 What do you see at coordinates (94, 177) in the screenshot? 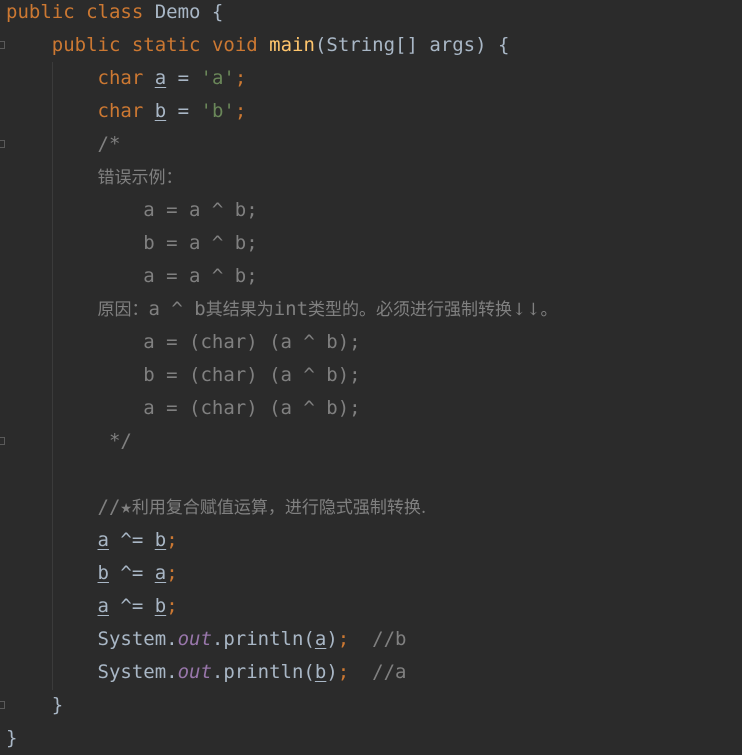
I see `line-comment-wrong-example: 错误示例：` at bounding box center [94, 177].